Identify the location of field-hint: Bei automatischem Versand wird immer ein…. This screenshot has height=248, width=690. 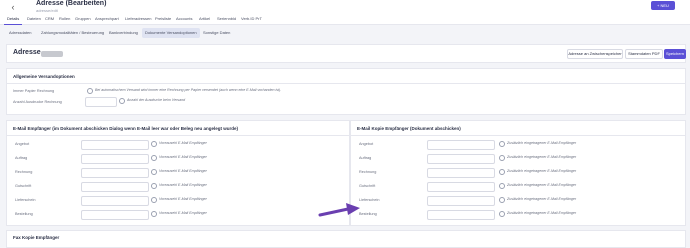
(188, 90).